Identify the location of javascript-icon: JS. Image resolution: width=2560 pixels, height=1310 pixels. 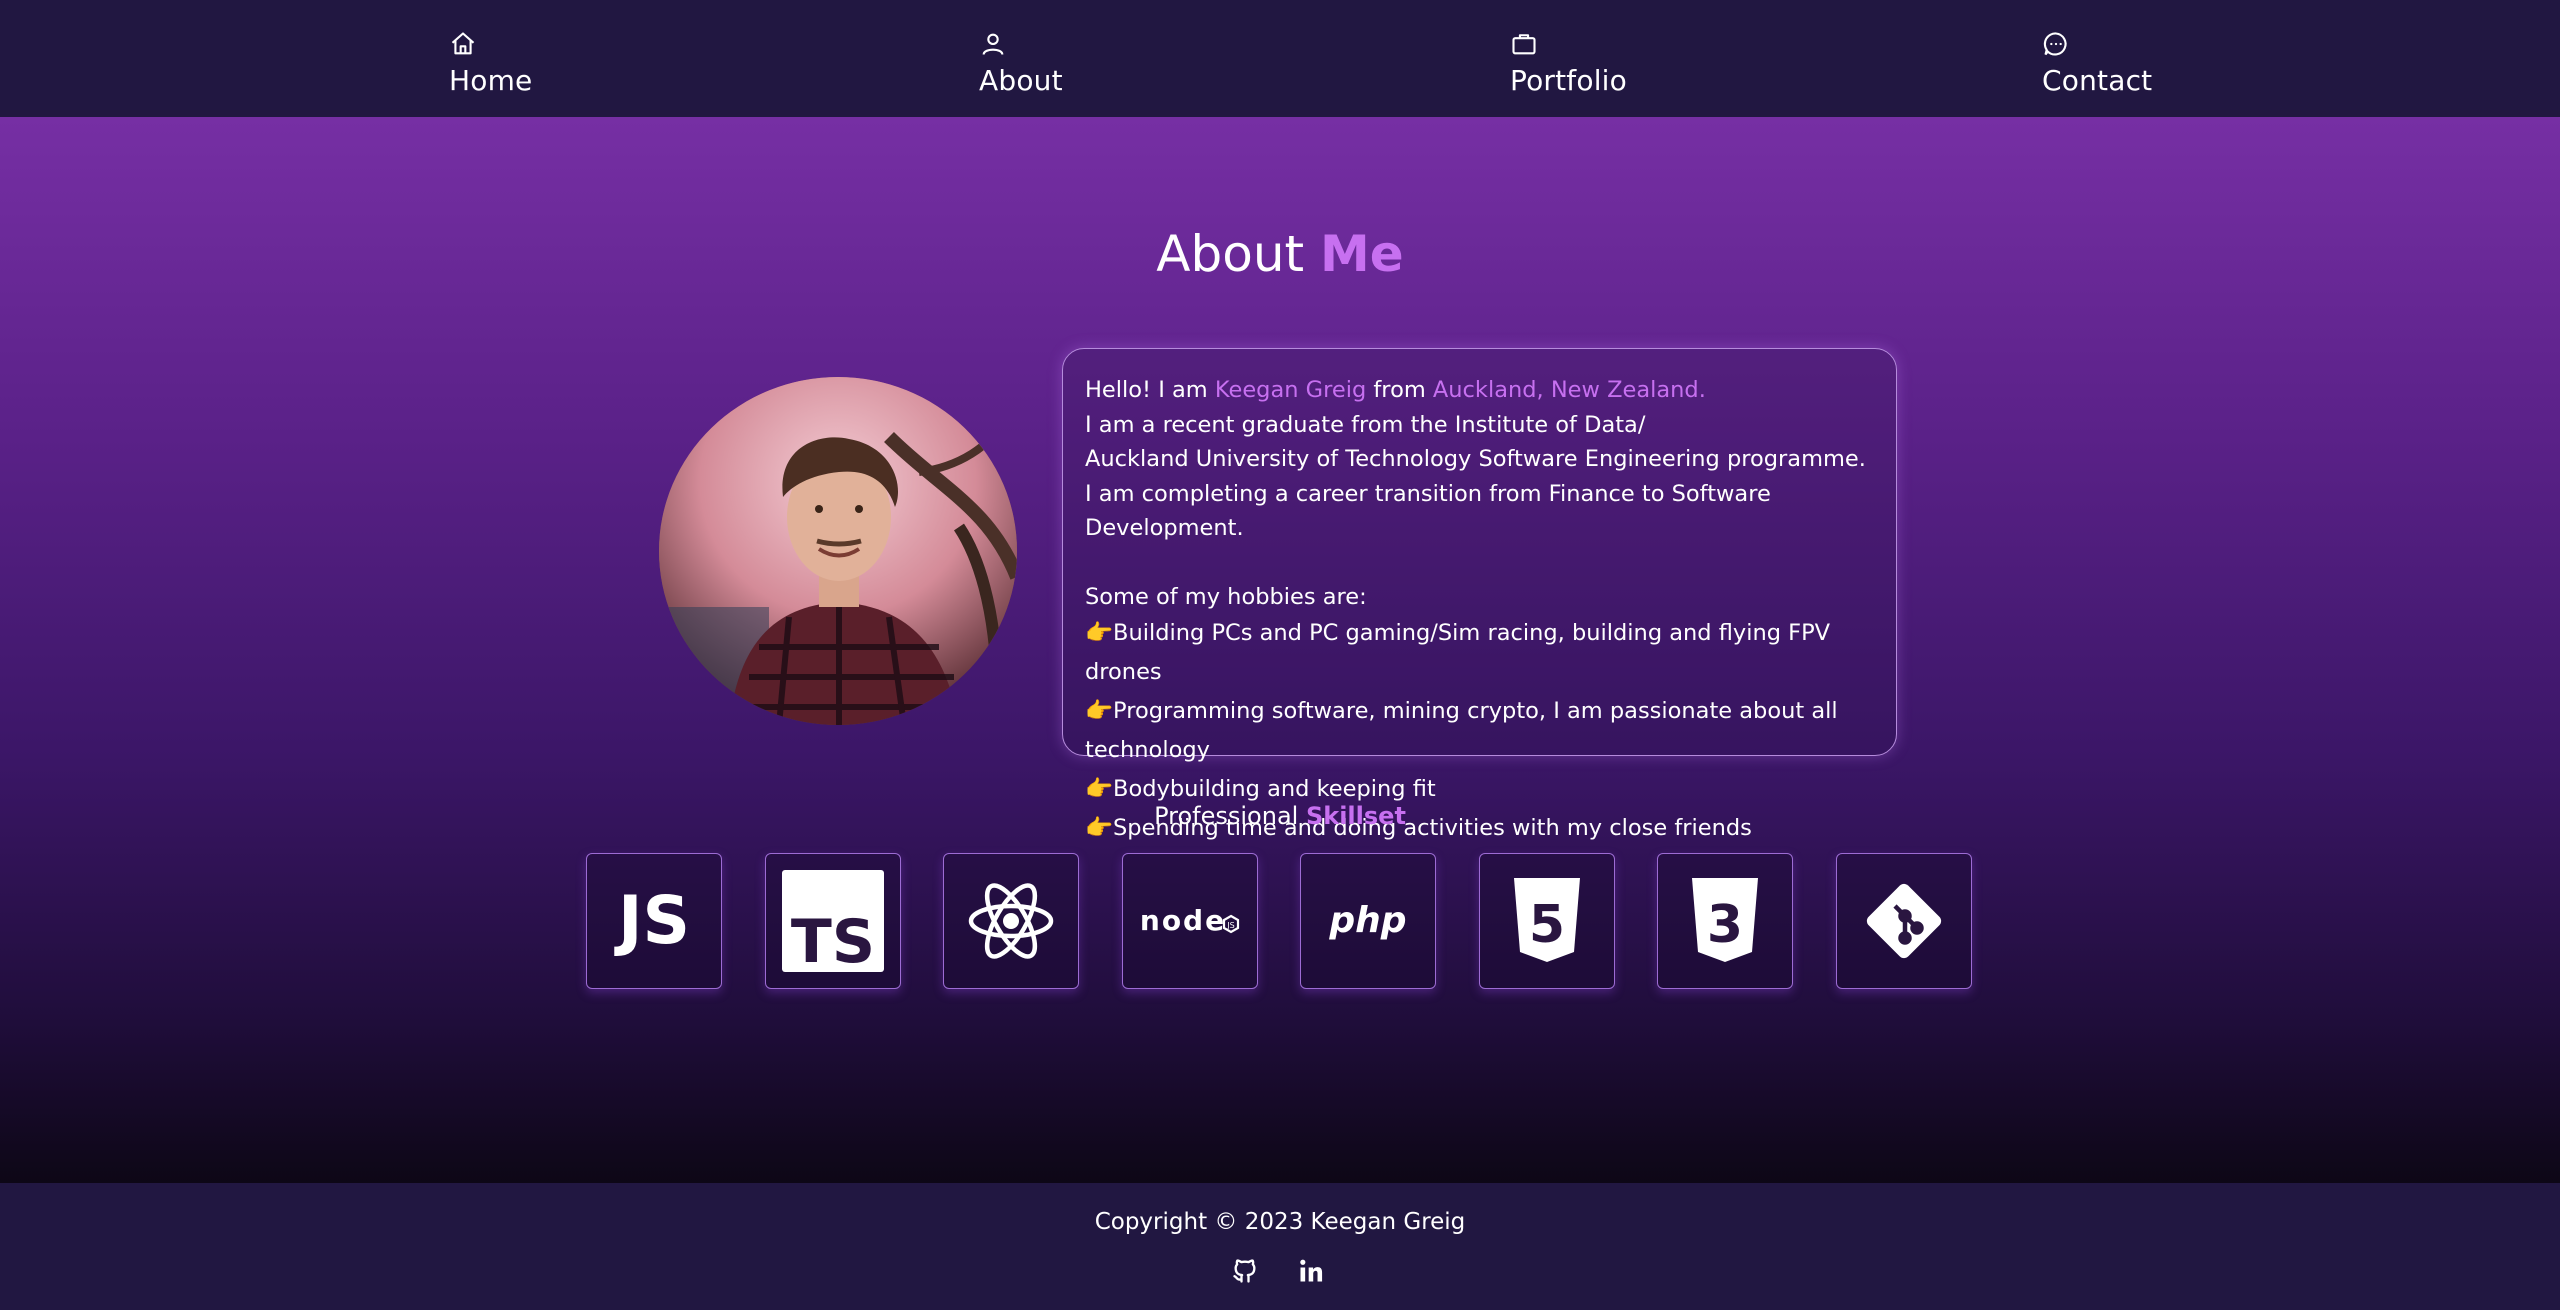
(652, 920).